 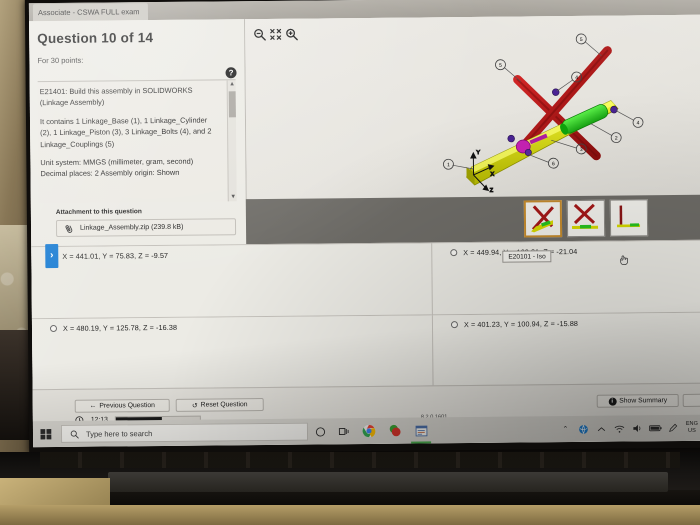 I want to click on info-icon: i, so click(x=612, y=401).